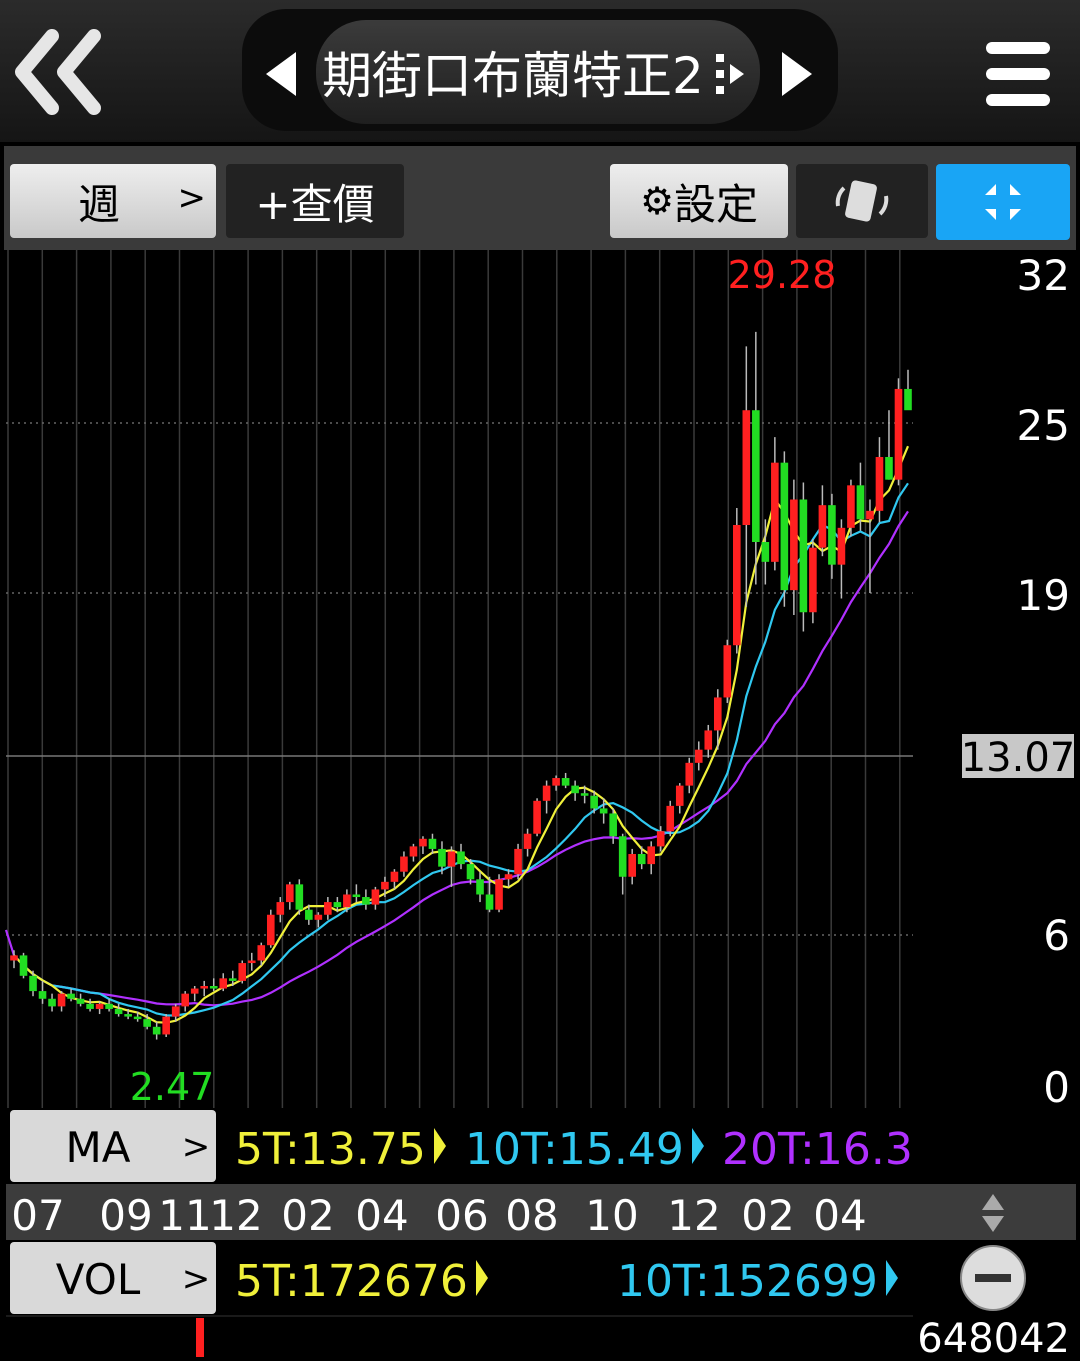  I want to click on y-tick-label: 19, so click(1043, 595).